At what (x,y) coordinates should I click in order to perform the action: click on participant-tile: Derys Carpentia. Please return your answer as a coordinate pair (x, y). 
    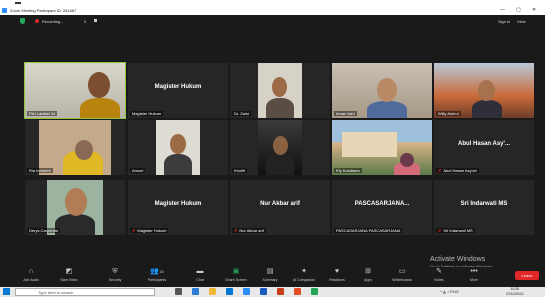
    Looking at the image, I should click on (75, 207).